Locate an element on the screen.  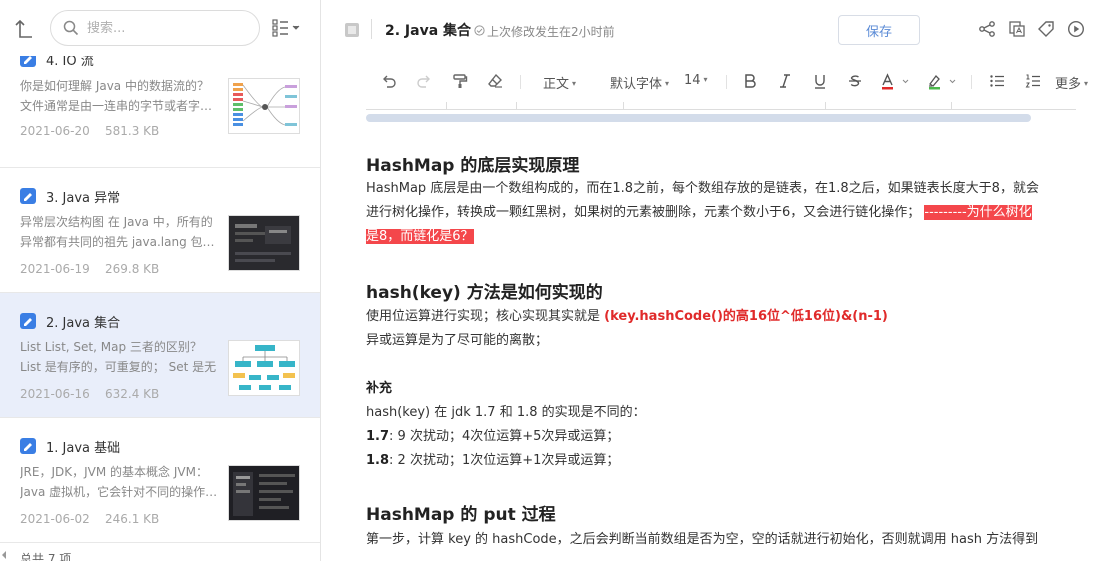
header-divider is located at coordinates (371, 29).